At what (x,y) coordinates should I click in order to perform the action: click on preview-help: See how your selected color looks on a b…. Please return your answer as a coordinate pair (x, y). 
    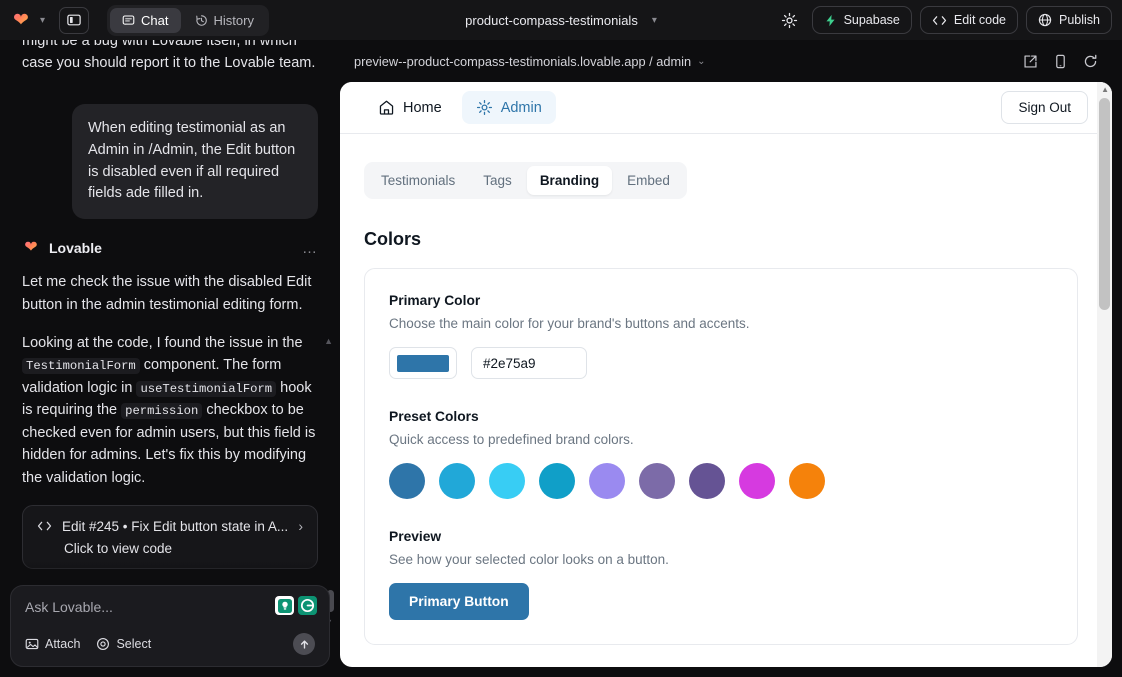
    Looking at the image, I should click on (529, 559).